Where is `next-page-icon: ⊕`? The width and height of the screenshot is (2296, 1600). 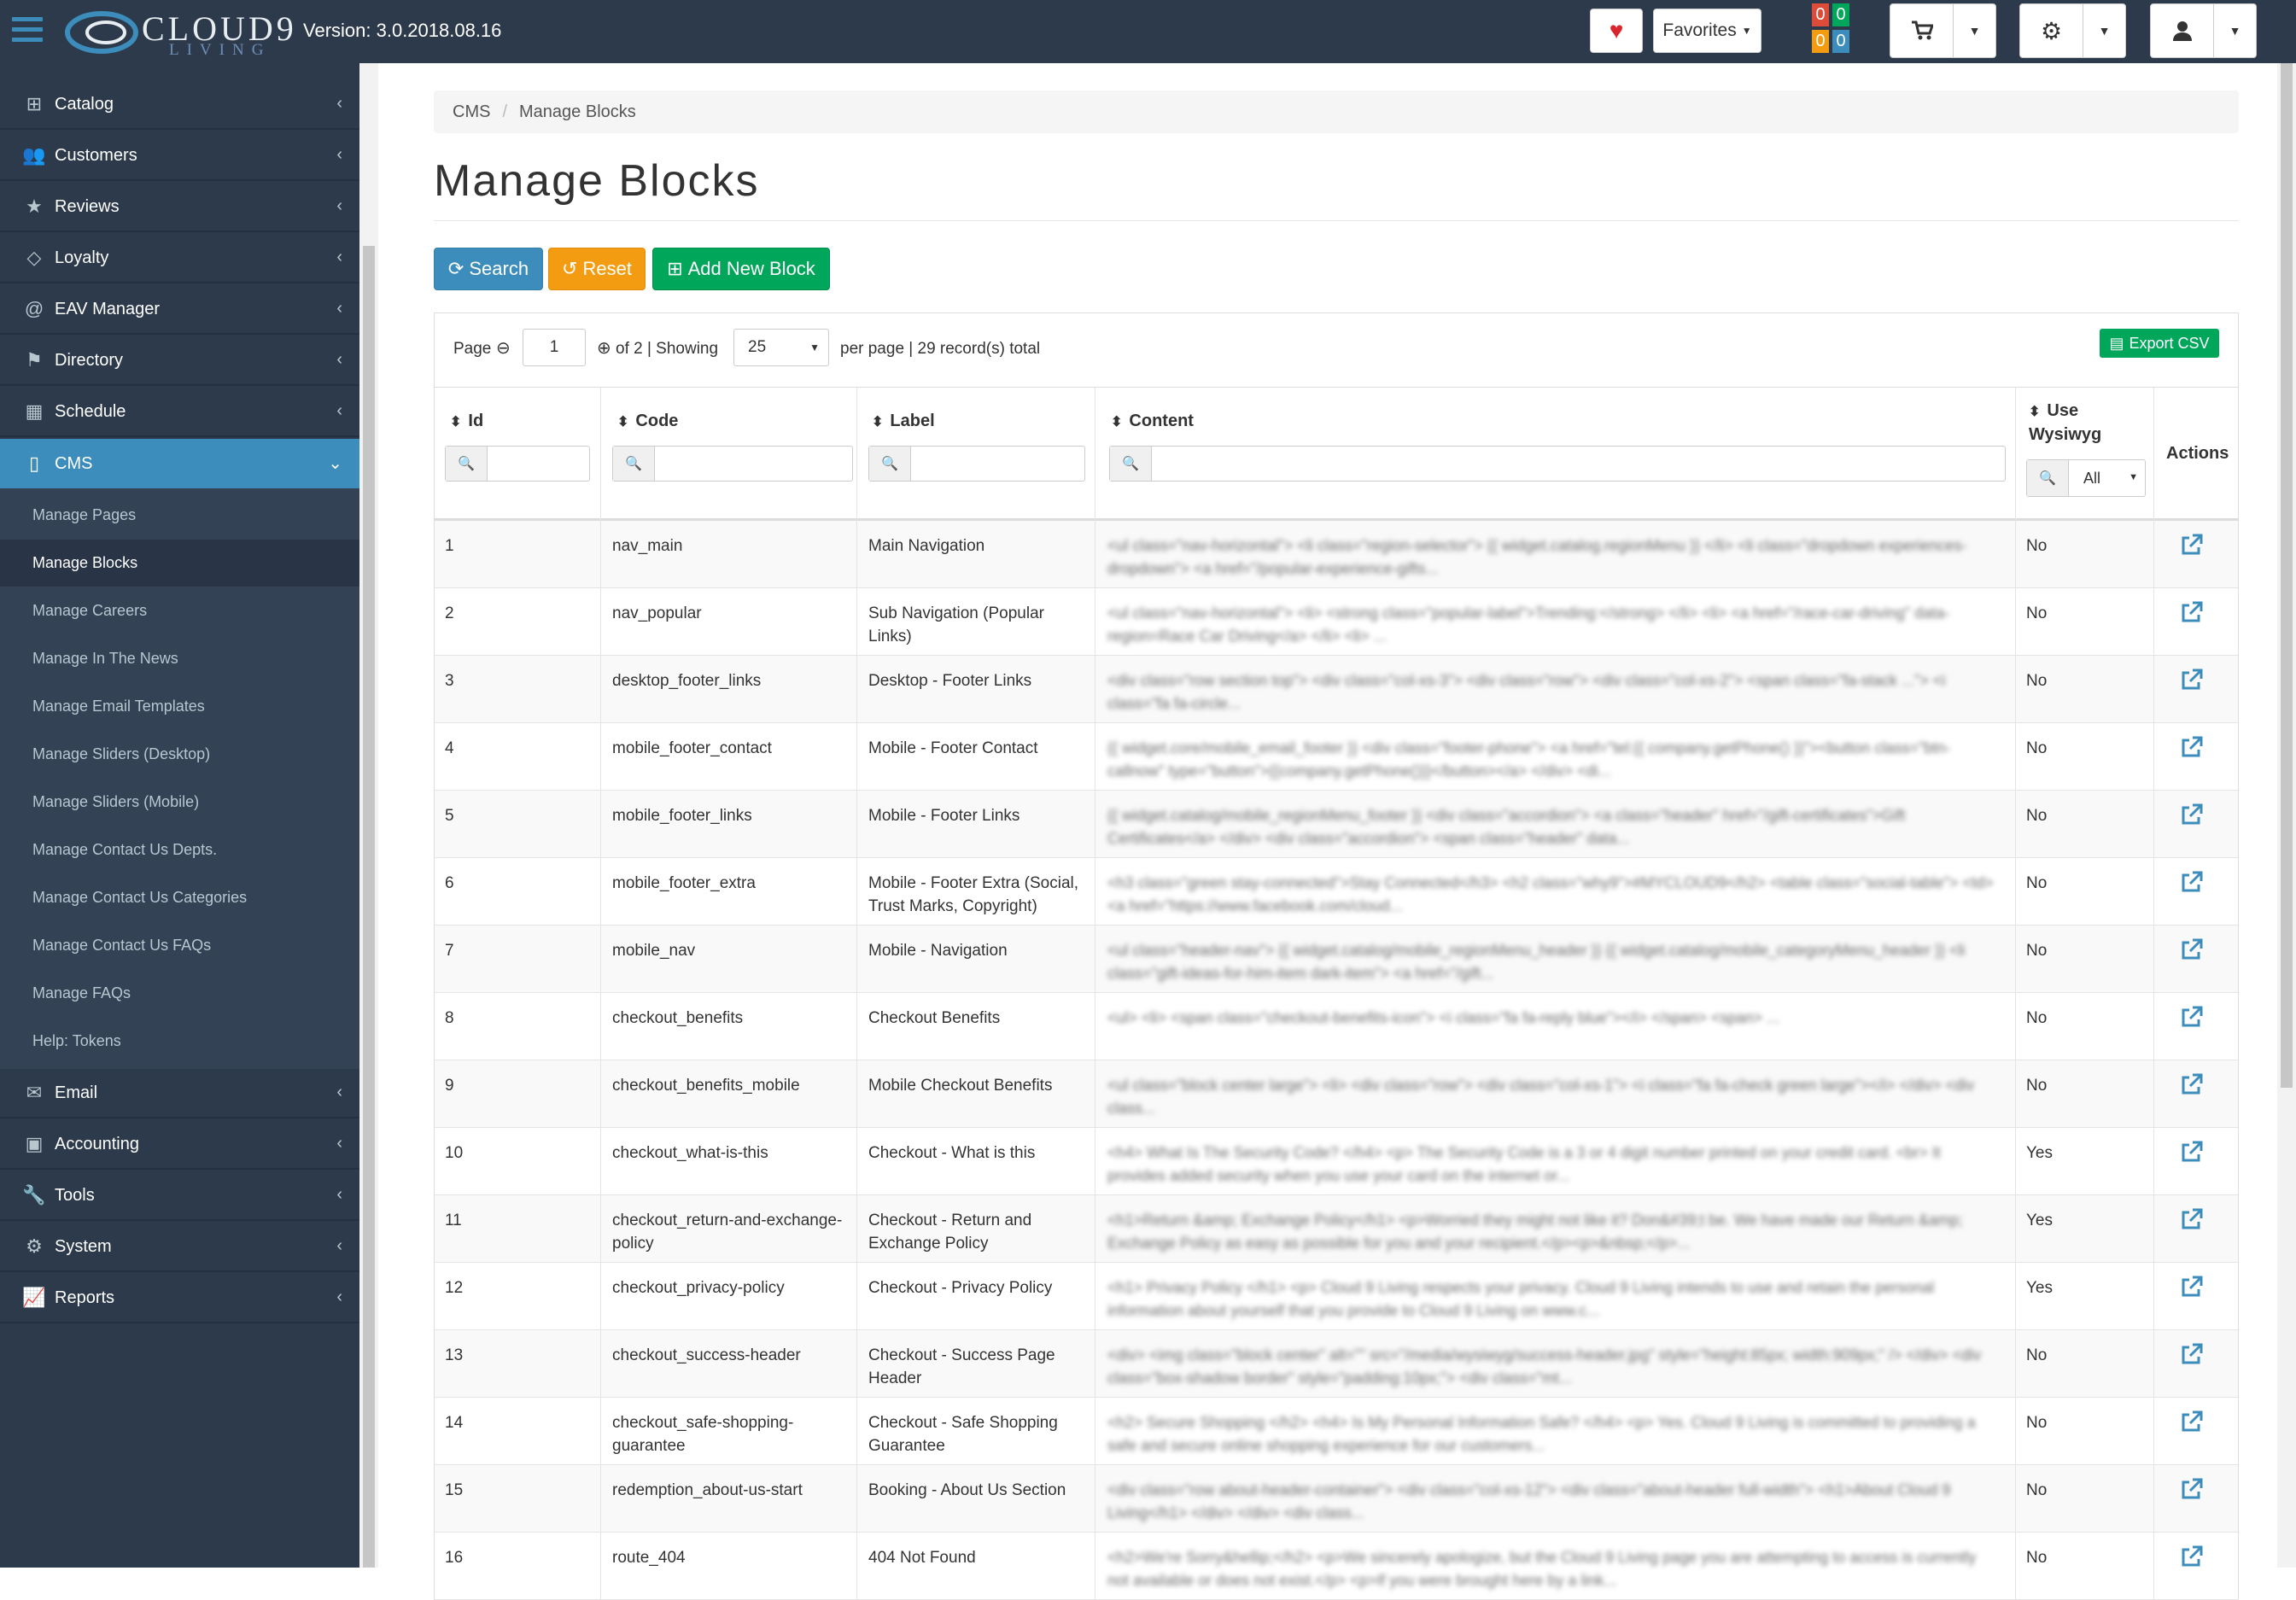
next-page-icon: ⊕ is located at coordinates (604, 348).